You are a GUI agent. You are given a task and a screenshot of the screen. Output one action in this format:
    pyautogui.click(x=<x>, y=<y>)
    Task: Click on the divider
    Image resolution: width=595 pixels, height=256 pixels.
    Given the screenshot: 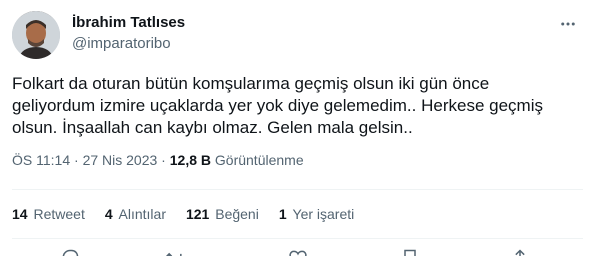 What is the action you would take?
    pyautogui.click(x=297, y=189)
    